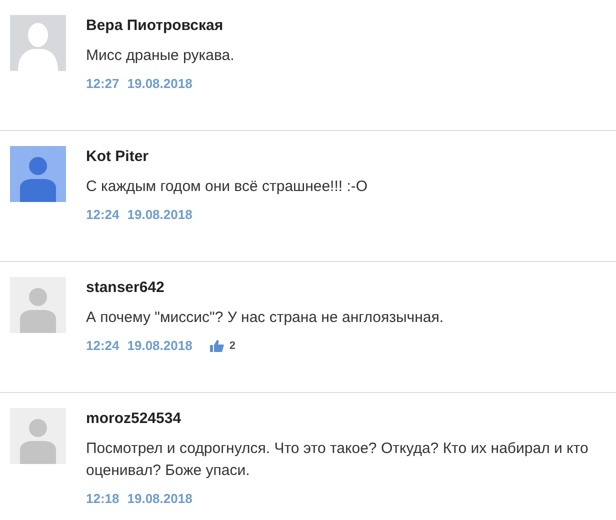  Describe the element at coordinates (155, 25) in the screenshot. I see `comment-author: Вера Пиотровская` at that location.